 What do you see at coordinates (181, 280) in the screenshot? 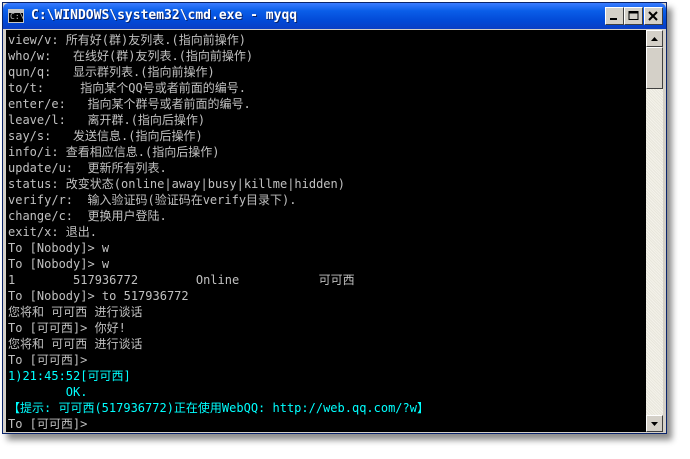
I see `console-line: 1 517936772 Online 可可西` at bounding box center [181, 280].